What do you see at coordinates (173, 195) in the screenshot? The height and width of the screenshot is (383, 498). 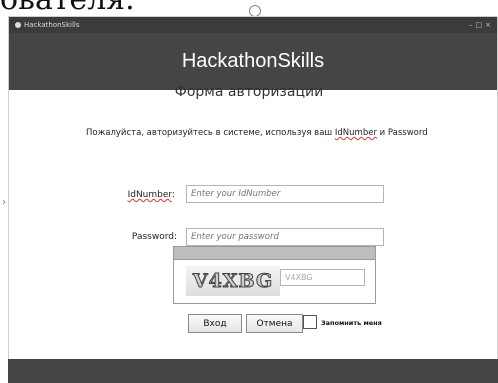 I see `idnumber-label-colon: :` at bounding box center [173, 195].